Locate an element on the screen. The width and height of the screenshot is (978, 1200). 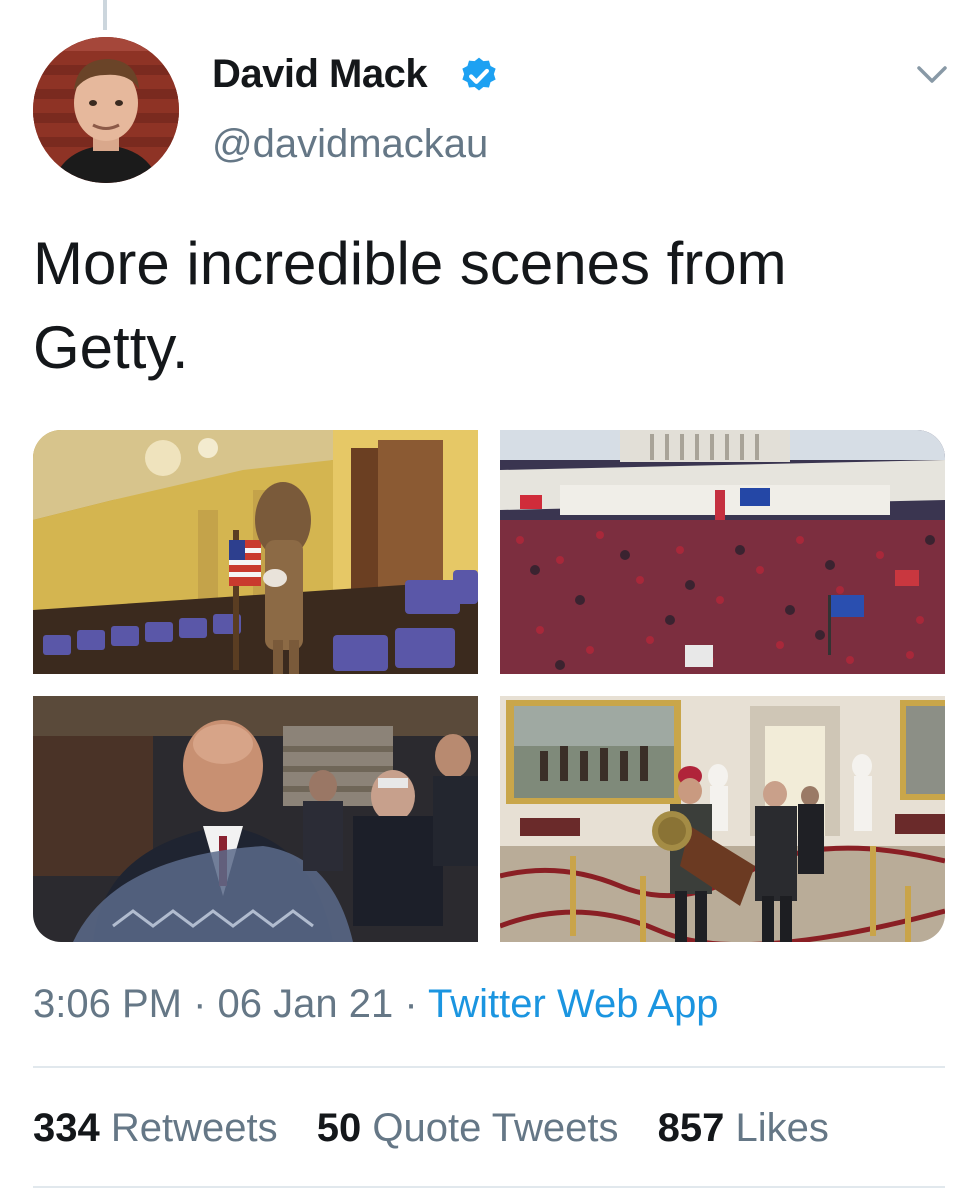
retweets-stat: 334 Retweets is located at coordinates (155, 1128).